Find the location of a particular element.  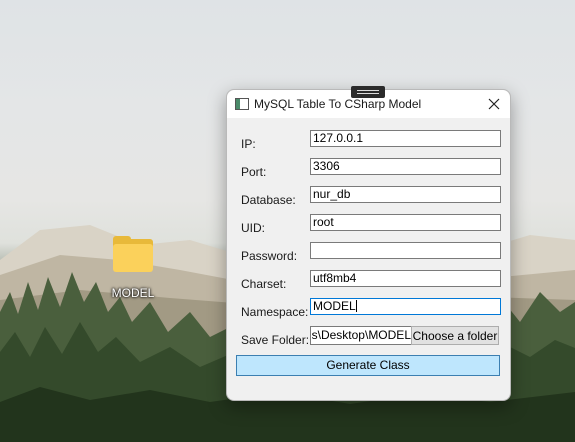

text-caret is located at coordinates (356, 306).